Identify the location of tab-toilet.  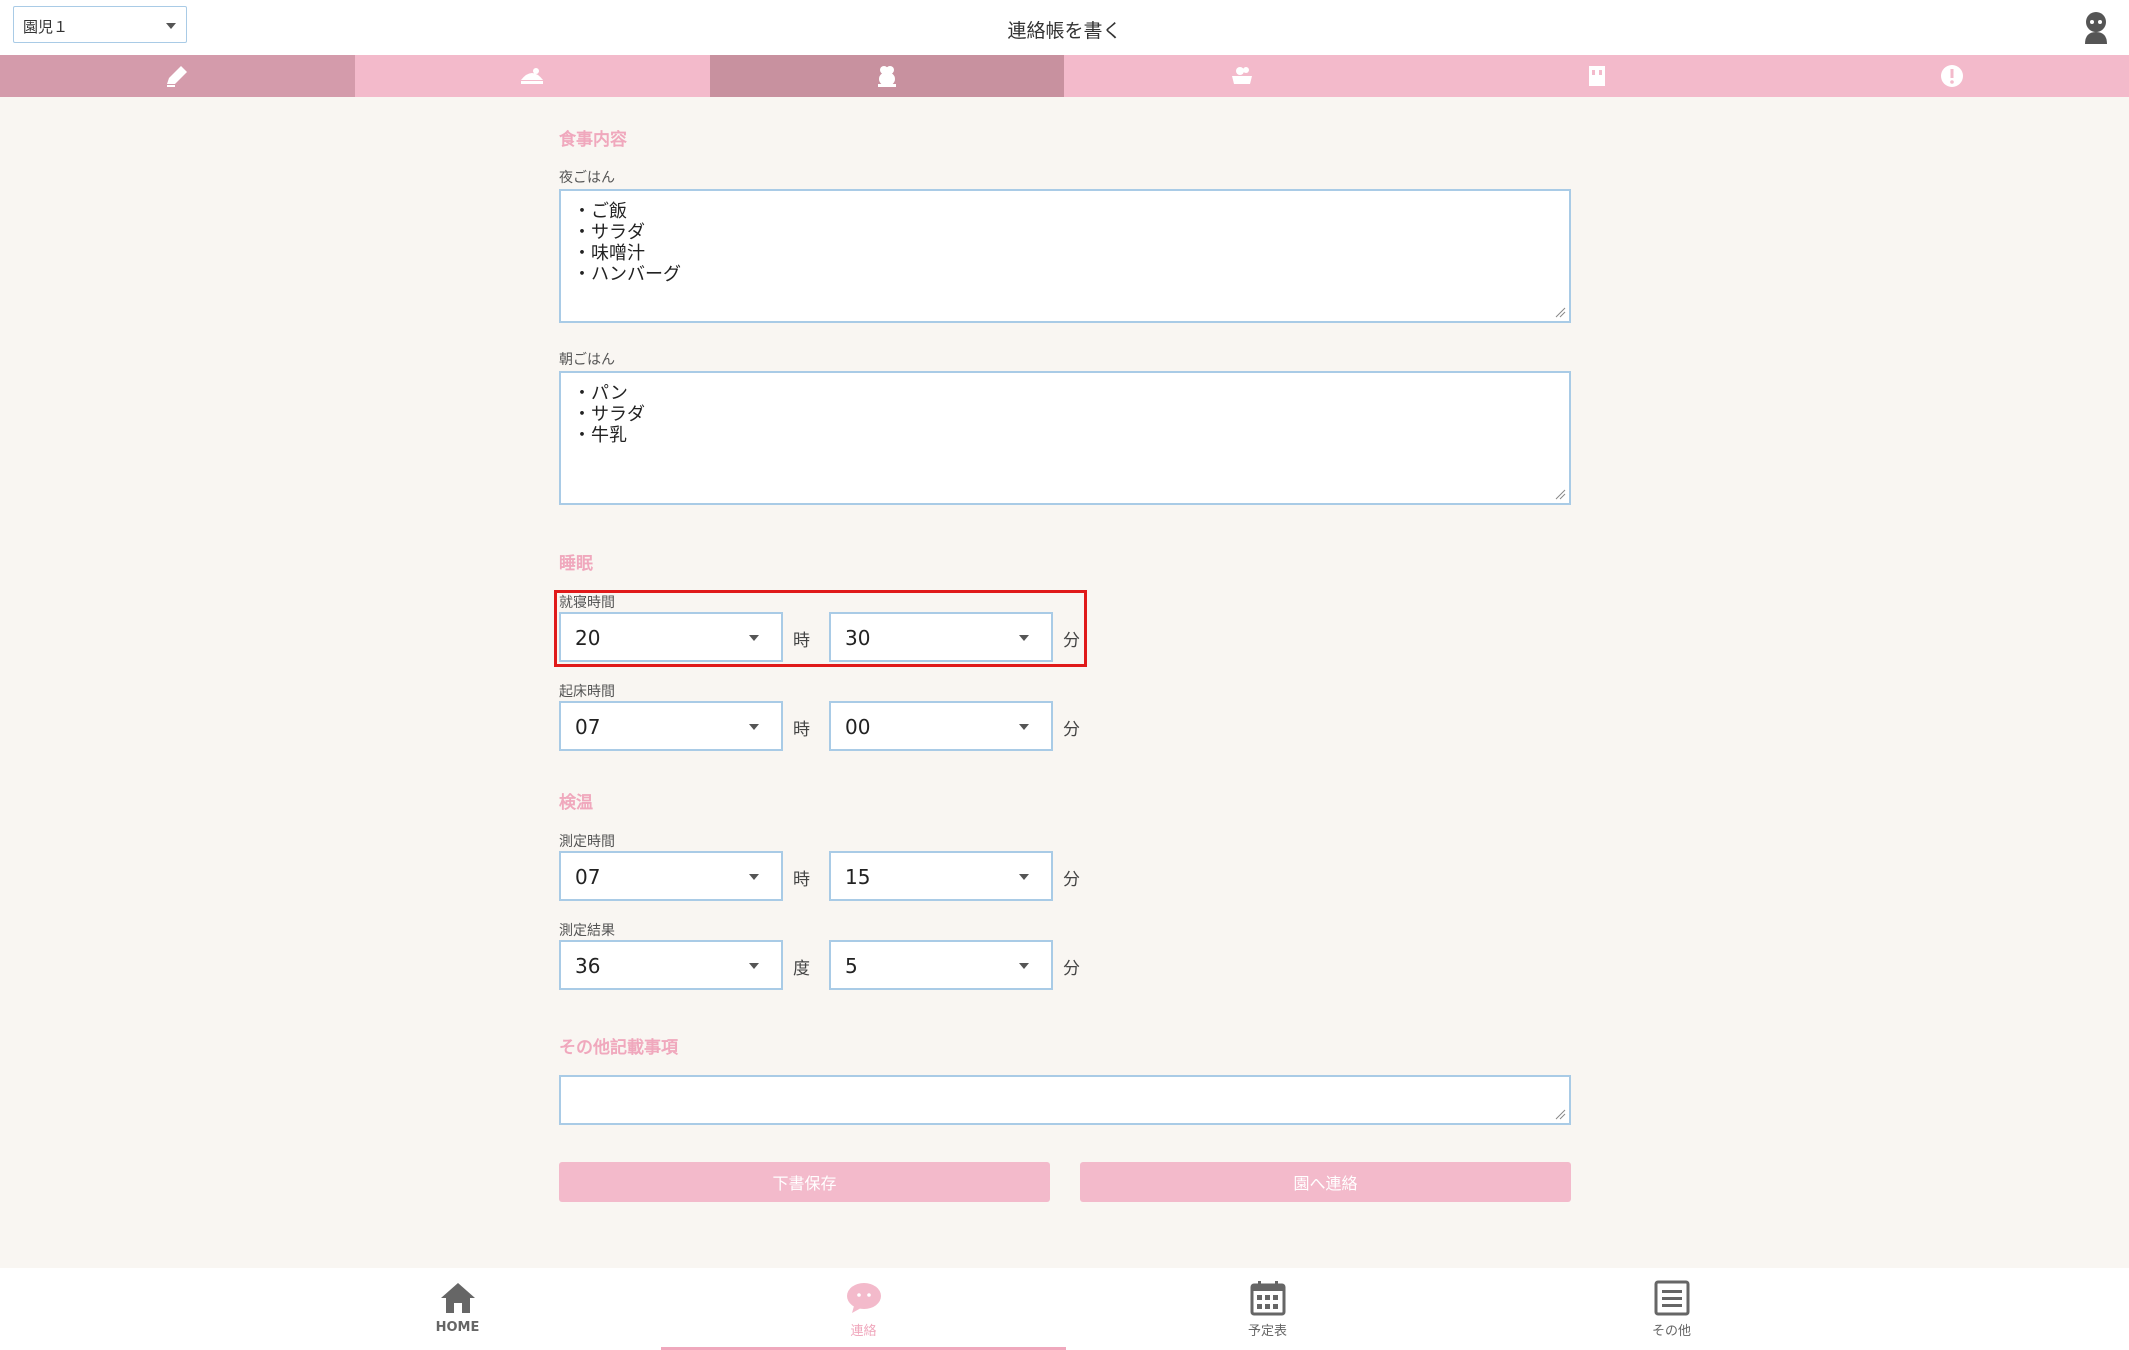
(1597, 76).